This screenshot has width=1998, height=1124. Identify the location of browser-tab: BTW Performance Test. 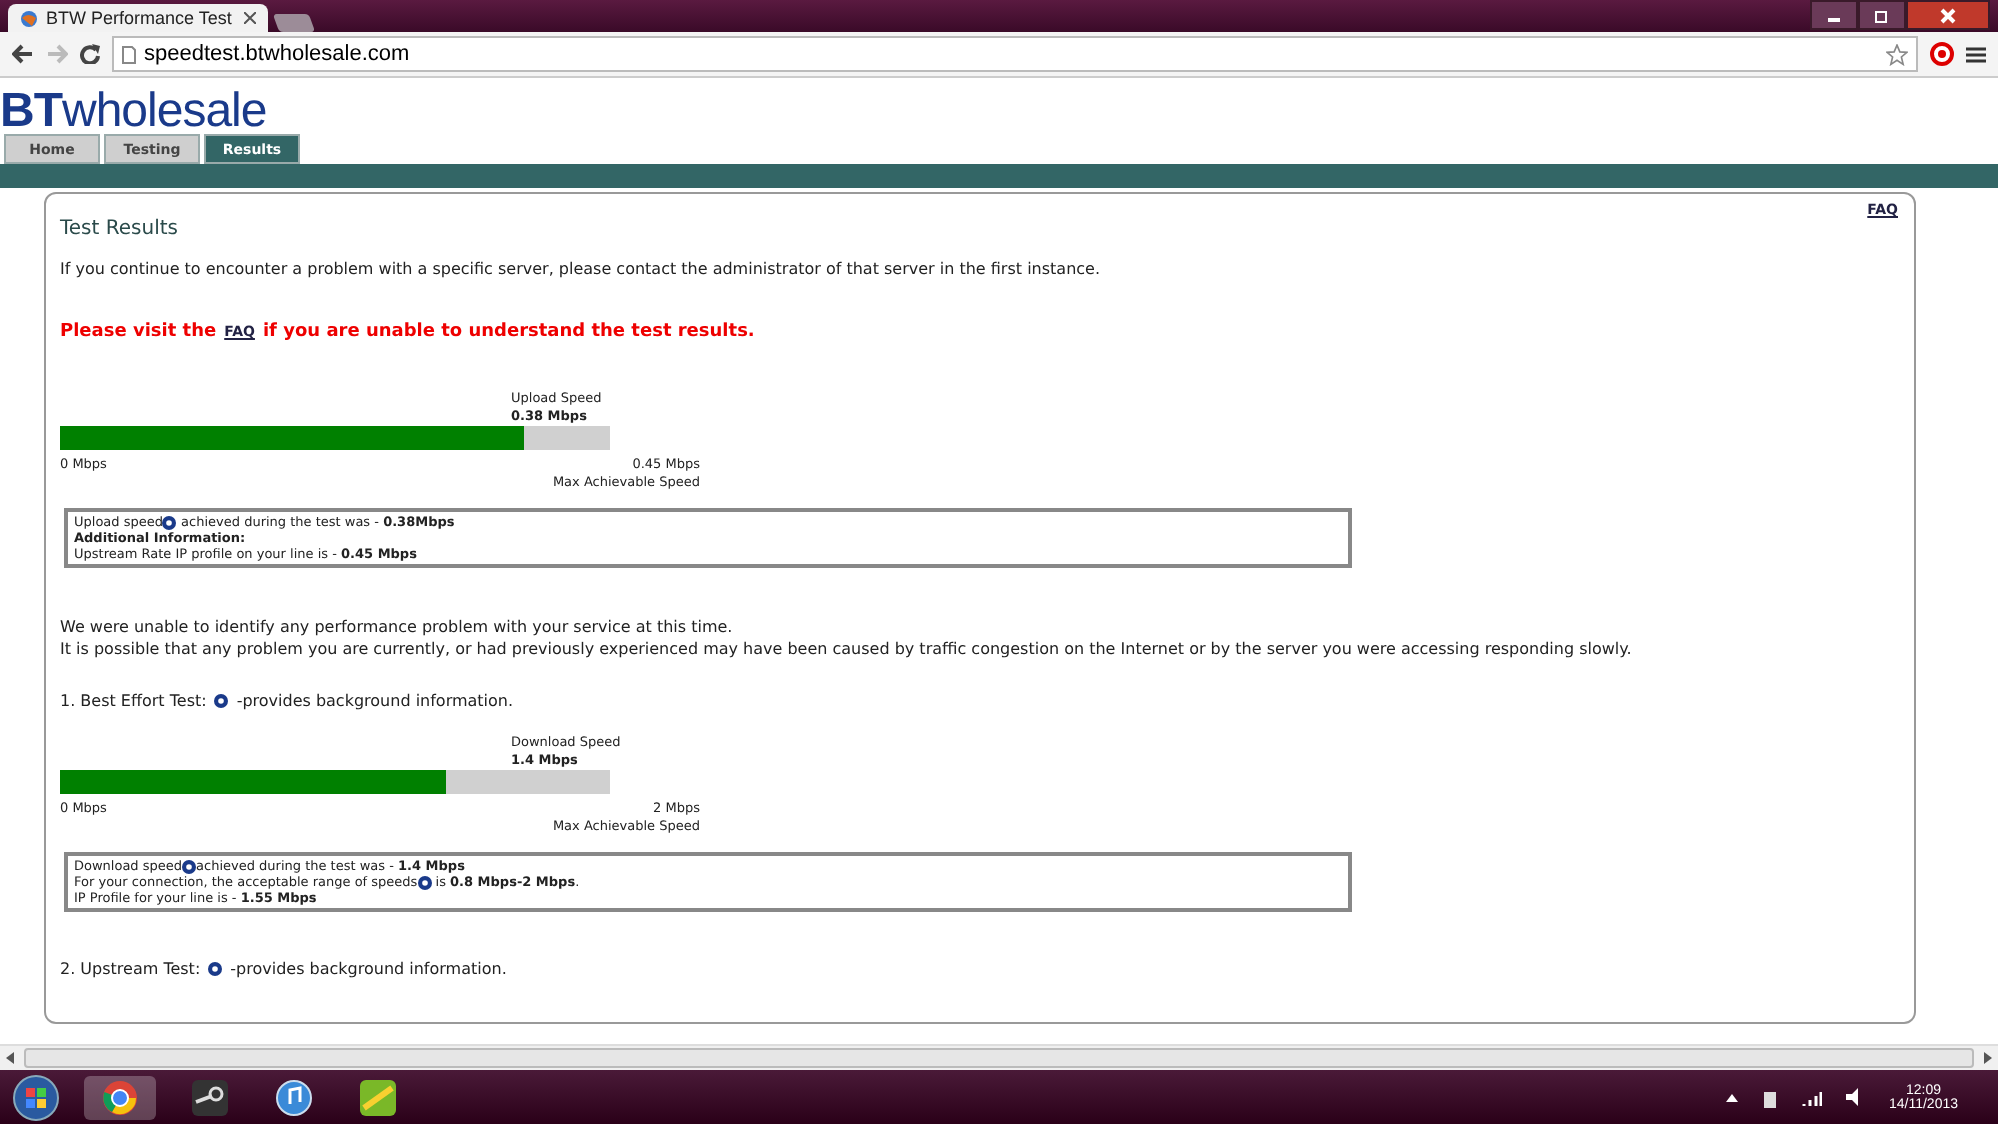
(138, 18).